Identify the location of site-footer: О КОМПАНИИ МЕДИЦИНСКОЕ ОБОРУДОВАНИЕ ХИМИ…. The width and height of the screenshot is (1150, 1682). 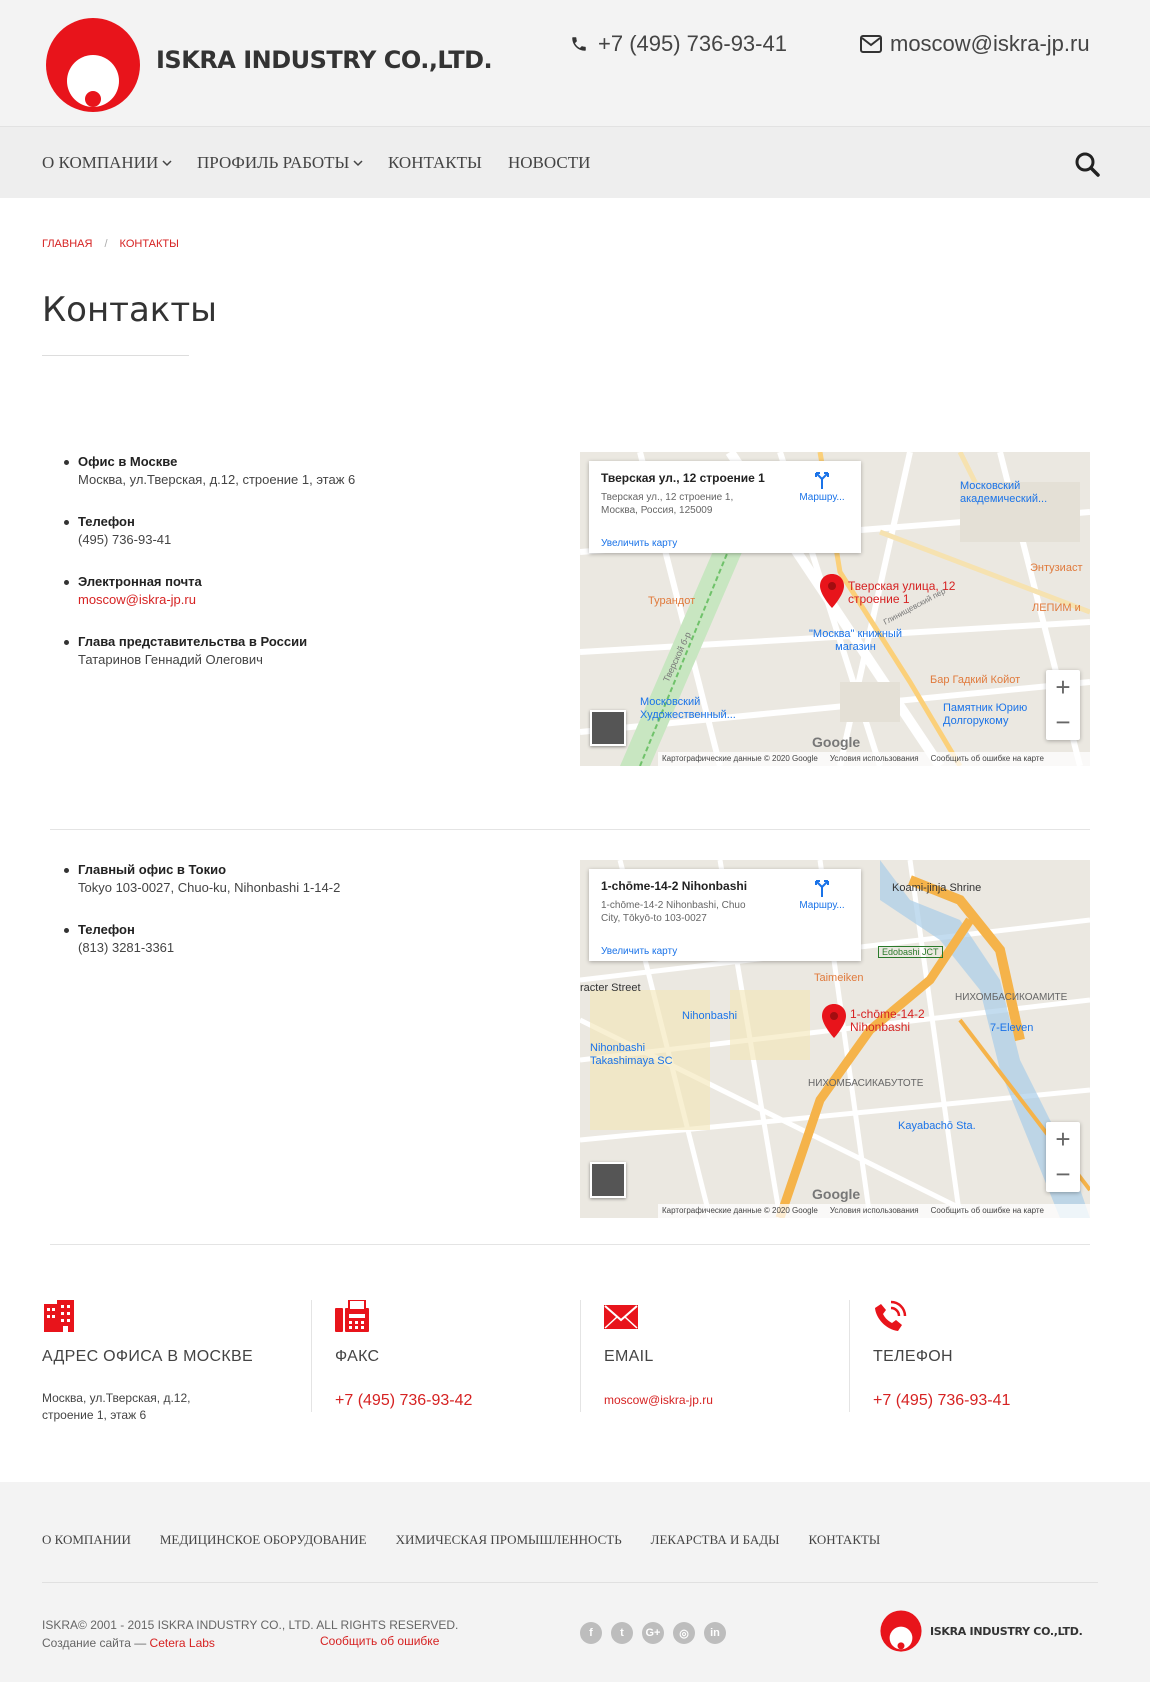
(575, 1582).